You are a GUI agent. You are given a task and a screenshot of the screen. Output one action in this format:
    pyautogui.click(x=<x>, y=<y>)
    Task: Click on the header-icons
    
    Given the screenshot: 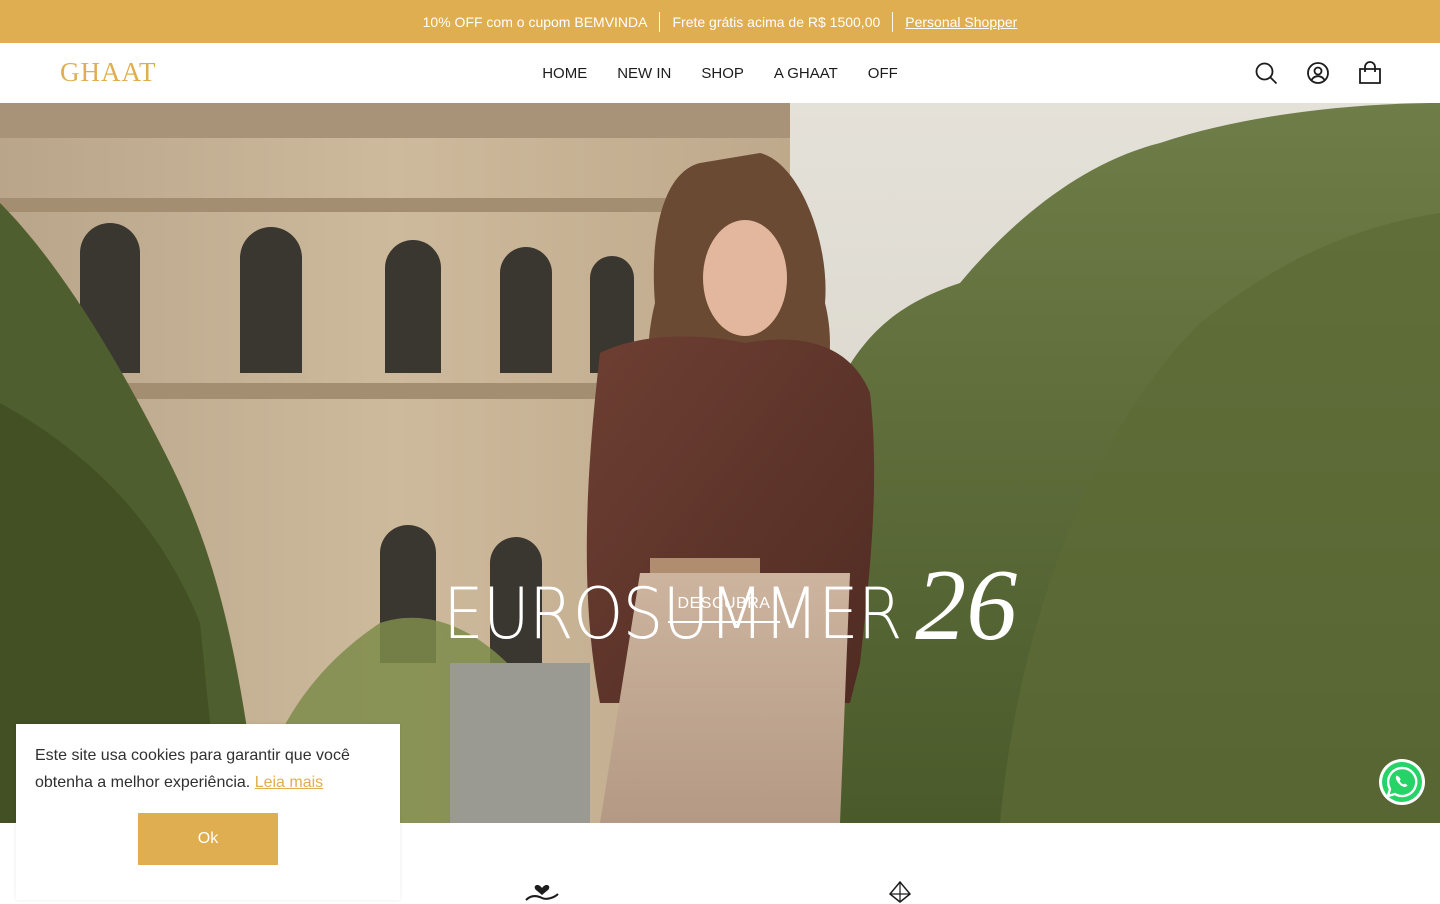 What is the action you would take?
    pyautogui.click(x=1318, y=73)
    